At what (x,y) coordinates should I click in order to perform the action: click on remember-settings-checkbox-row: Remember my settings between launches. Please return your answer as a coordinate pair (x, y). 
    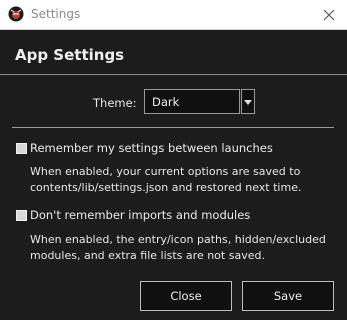
    Looking at the image, I should click on (145, 149).